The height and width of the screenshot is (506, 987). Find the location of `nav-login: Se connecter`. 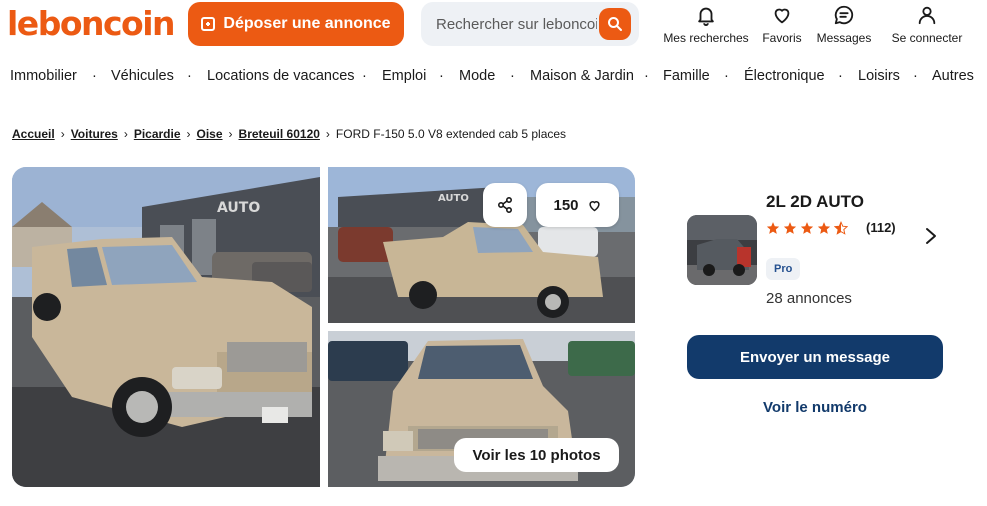

nav-login: Se connecter is located at coordinates (927, 25).